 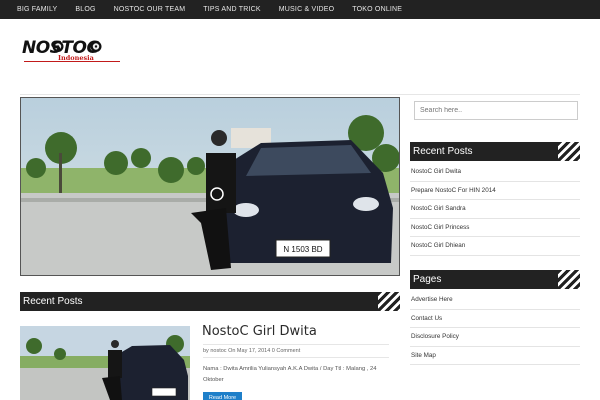 What do you see at coordinates (495, 337) in the screenshot?
I see `page-link-disclosure: Disclosure Policy` at bounding box center [495, 337].